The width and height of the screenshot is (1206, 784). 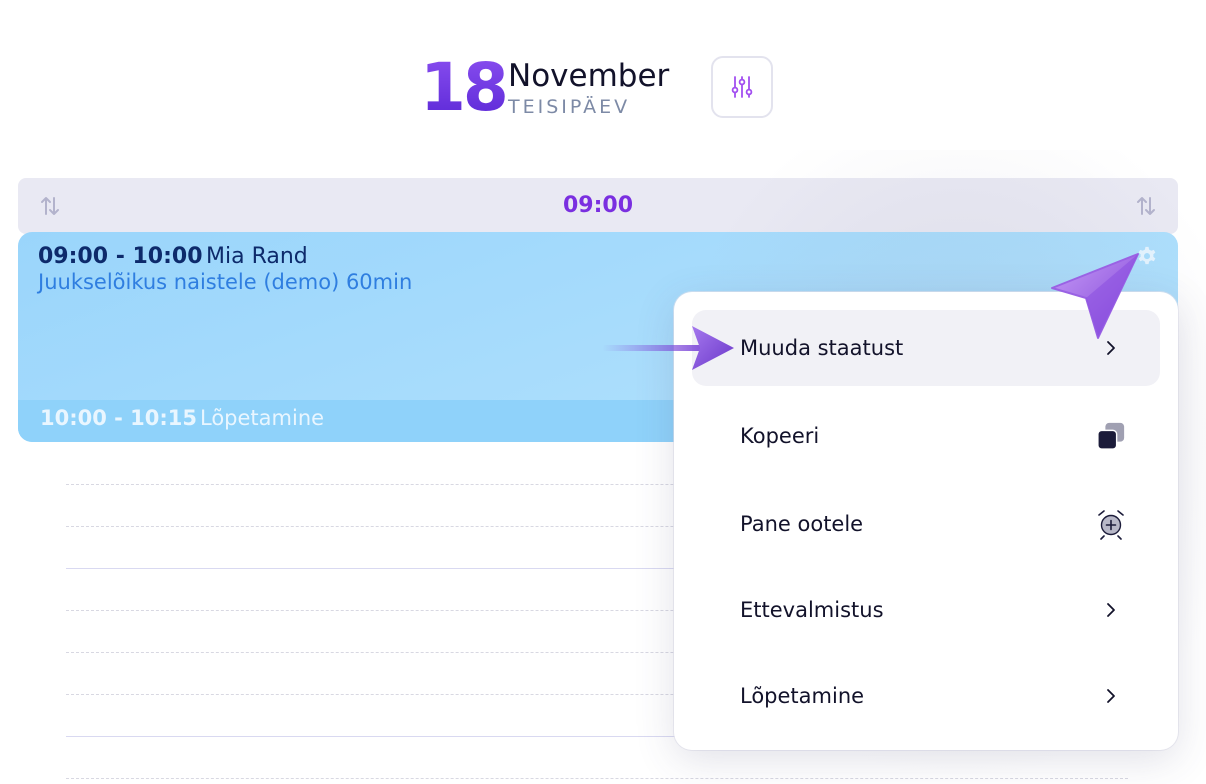 I want to click on appointment-time: 09:00 - 10:00, so click(x=120, y=256).